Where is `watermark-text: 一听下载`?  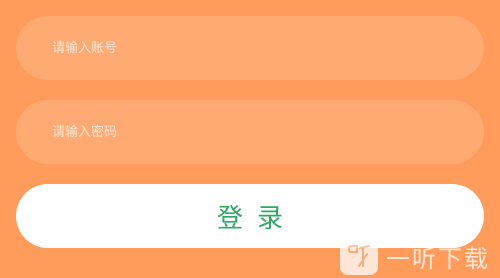 watermark-text: 一听下载 is located at coordinates (438, 258).